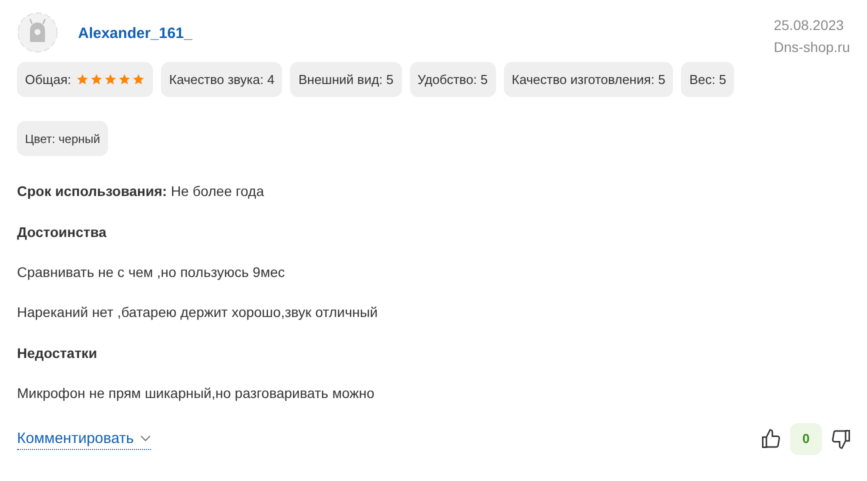 The height and width of the screenshot is (481, 867). What do you see at coordinates (48, 79) in the screenshot?
I see `rating-label: Общая:` at bounding box center [48, 79].